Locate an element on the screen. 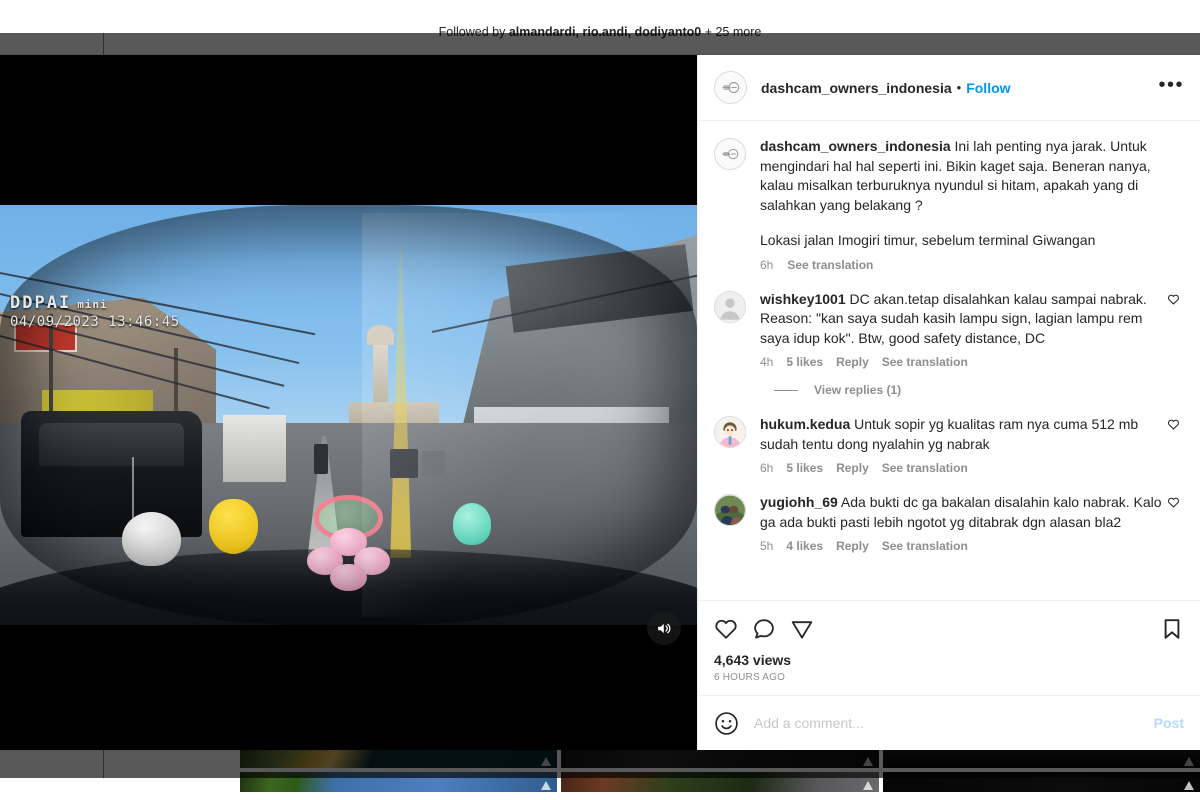 Image resolution: width=1200 pixels, height=800 pixels. caption-username: dashcam_owners_indonesia is located at coordinates (855, 146).